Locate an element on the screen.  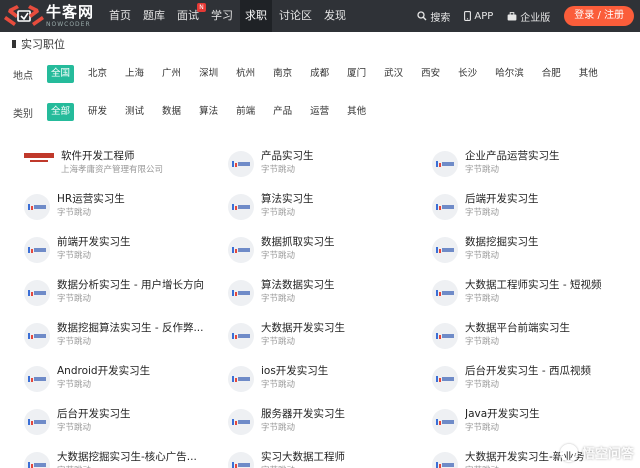
app-link: APP is located at coordinates (478, 16).